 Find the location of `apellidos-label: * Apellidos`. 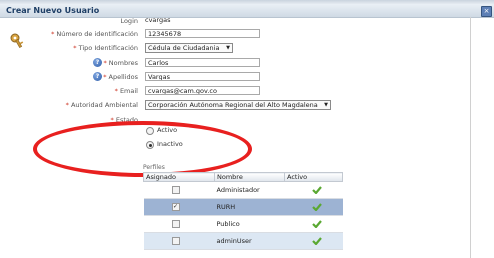

apellidos-label: * Apellidos is located at coordinates (120, 77).